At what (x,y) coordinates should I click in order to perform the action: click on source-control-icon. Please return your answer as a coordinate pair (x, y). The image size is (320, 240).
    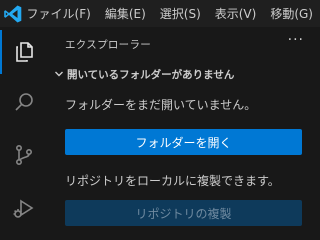
    Looking at the image, I should click on (24, 155).